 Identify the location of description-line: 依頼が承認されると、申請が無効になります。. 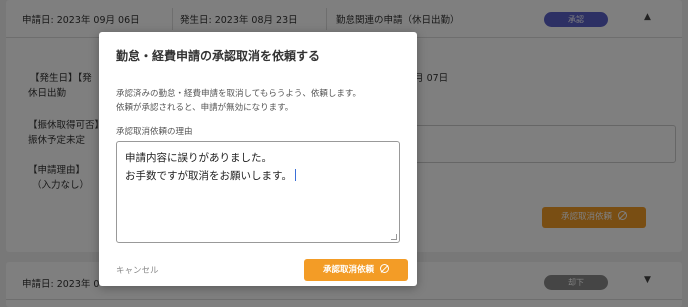
(205, 108).